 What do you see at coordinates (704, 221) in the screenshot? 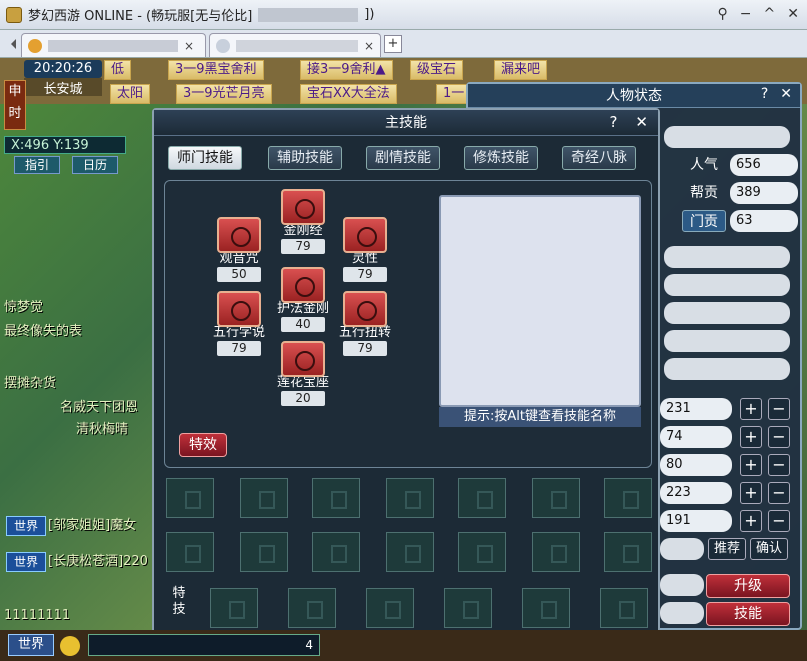
I see `stat-label-sect-contrib: 门贡` at bounding box center [704, 221].